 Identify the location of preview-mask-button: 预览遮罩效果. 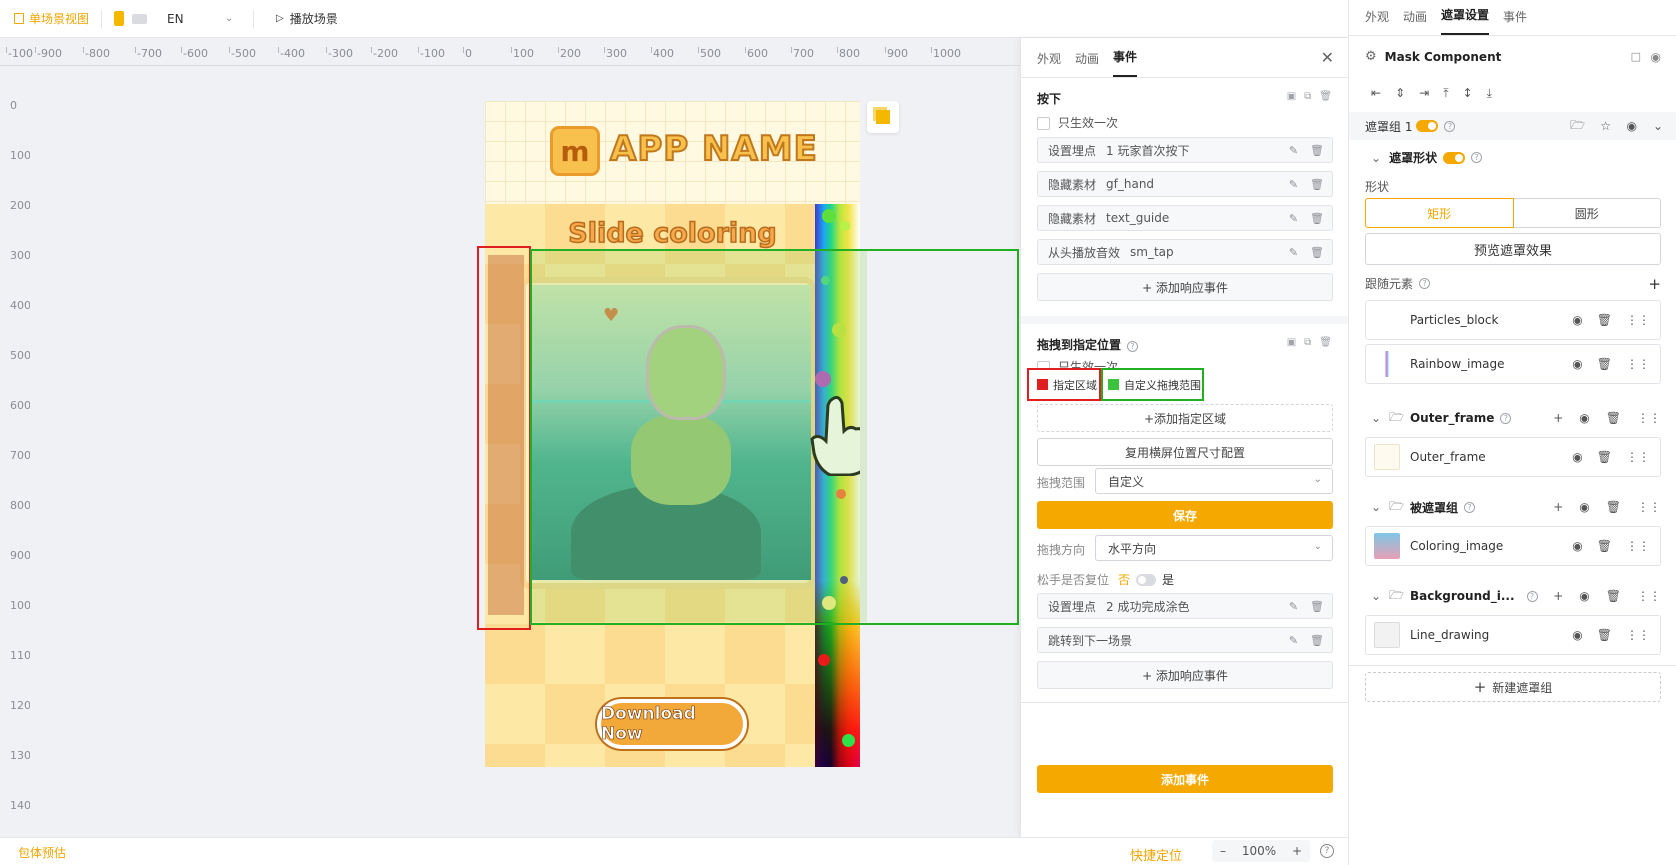
(1513, 249).